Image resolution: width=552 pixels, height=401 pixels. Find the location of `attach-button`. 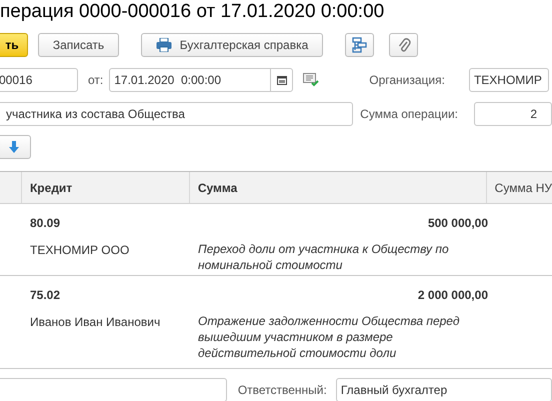

attach-button is located at coordinates (403, 45).